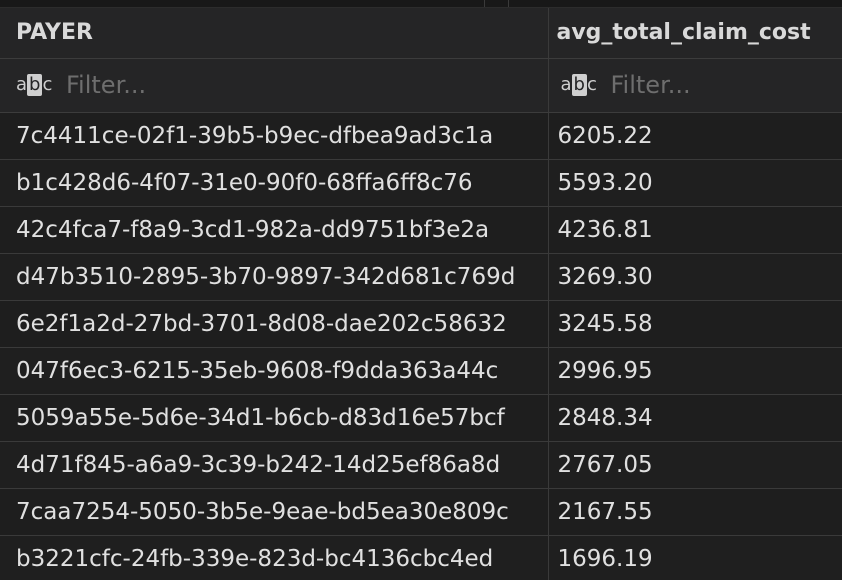 The image size is (842, 580). Describe the element at coordinates (695, 557) in the screenshot. I see `avg-cost-cell: 1696.19` at that location.